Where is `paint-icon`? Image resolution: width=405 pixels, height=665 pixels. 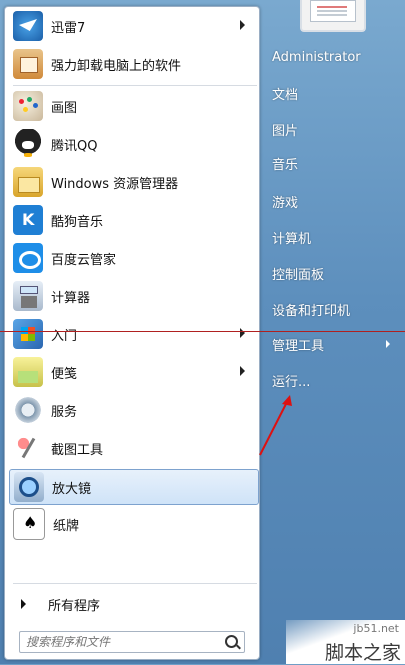 paint-icon is located at coordinates (28, 106).